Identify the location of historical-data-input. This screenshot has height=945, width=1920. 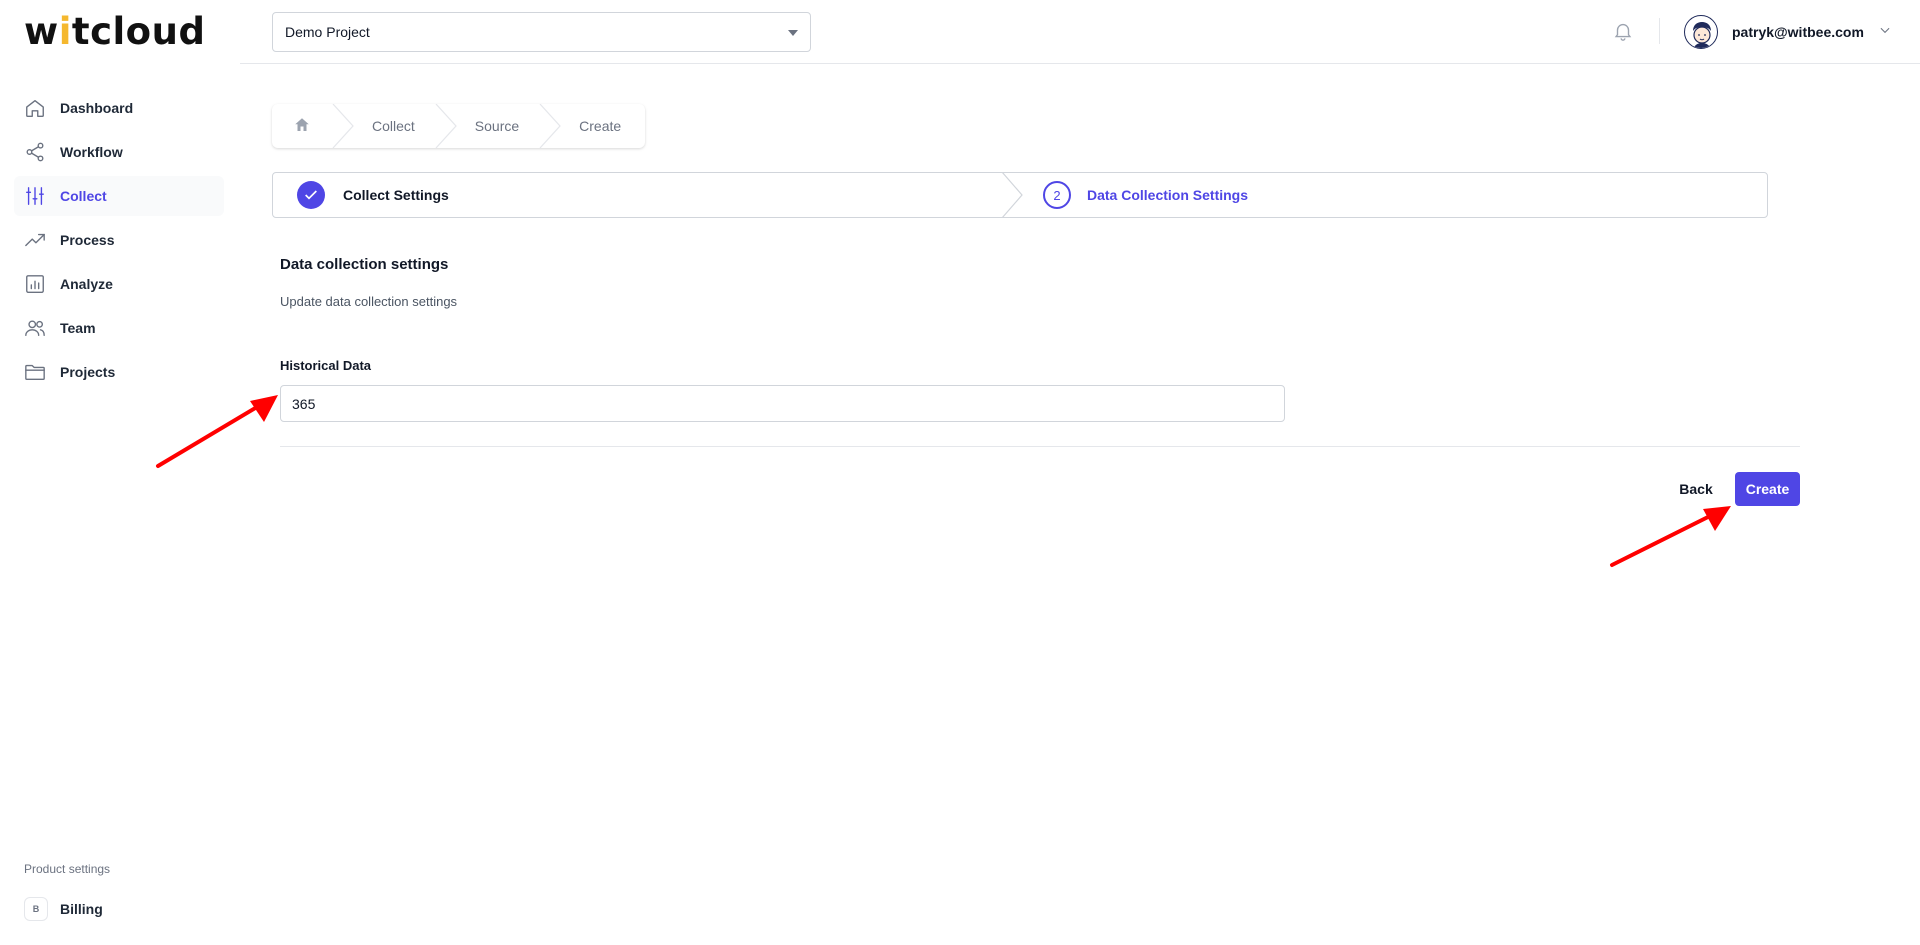
(782, 403).